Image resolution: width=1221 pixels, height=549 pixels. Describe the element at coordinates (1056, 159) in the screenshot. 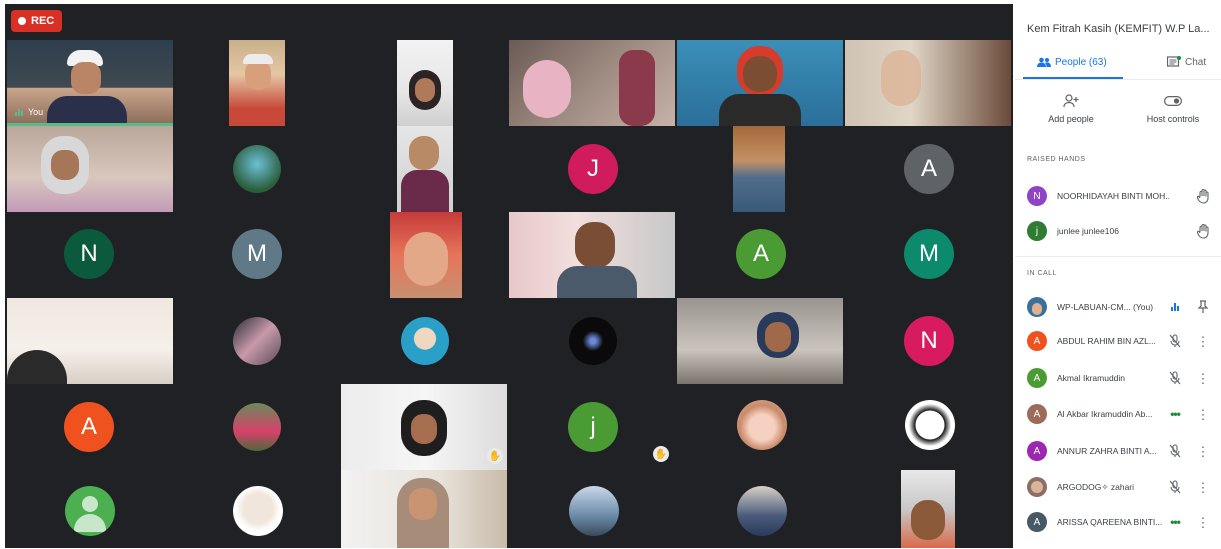

I see `raised-hands-header: RAISED HANDS` at that location.